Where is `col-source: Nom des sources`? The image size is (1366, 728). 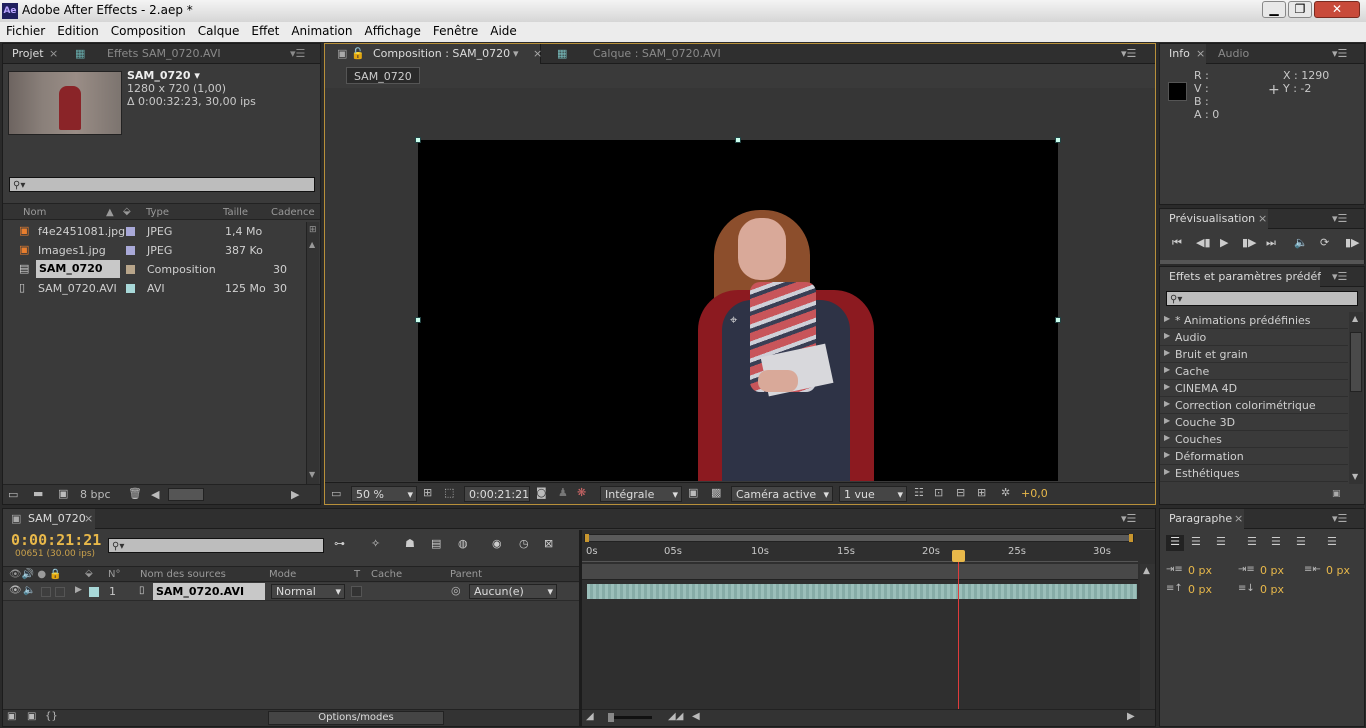
col-source: Nom des sources is located at coordinates (183, 574).